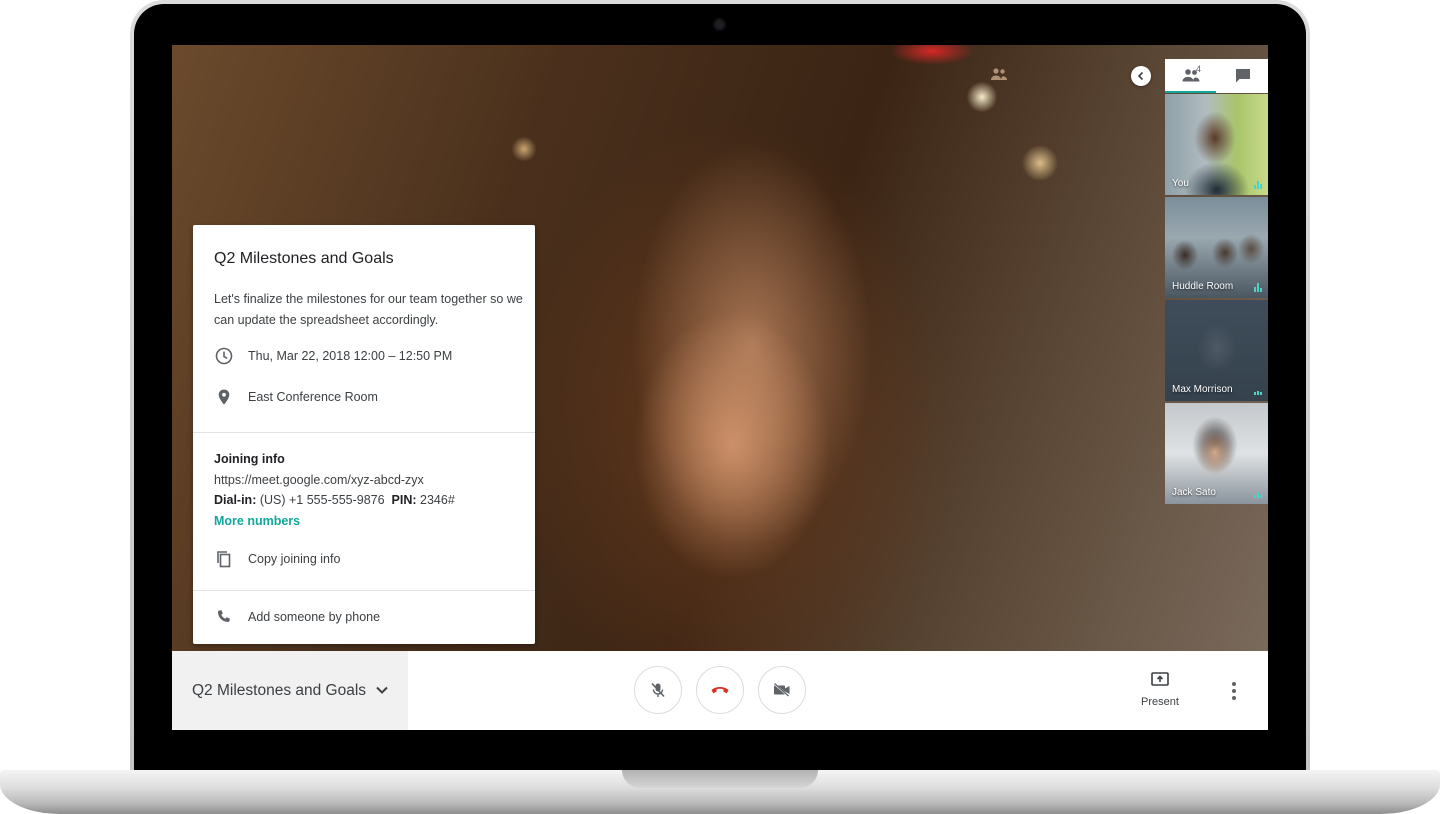  What do you see at coordinates (1216, 247) in the screenshot?
I see `participant-tile-huddle-room: Huddle Room` at bounding box center [1216, 247].